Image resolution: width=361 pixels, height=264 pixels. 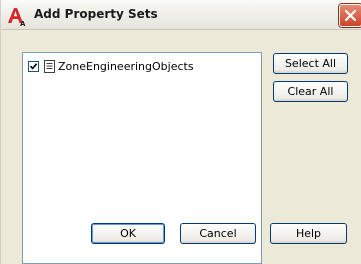 What do you see at coordinates (17, 17) in the screenshot?
I see `app-icon: A` at bounding box center [17, 17].